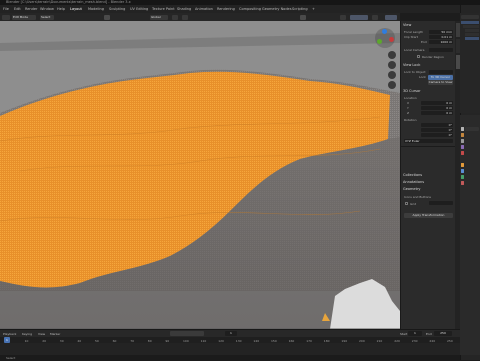  Describe the element at coordinates (231, 333) in the screenshot. I see `current-frame-field: 1` at that location.